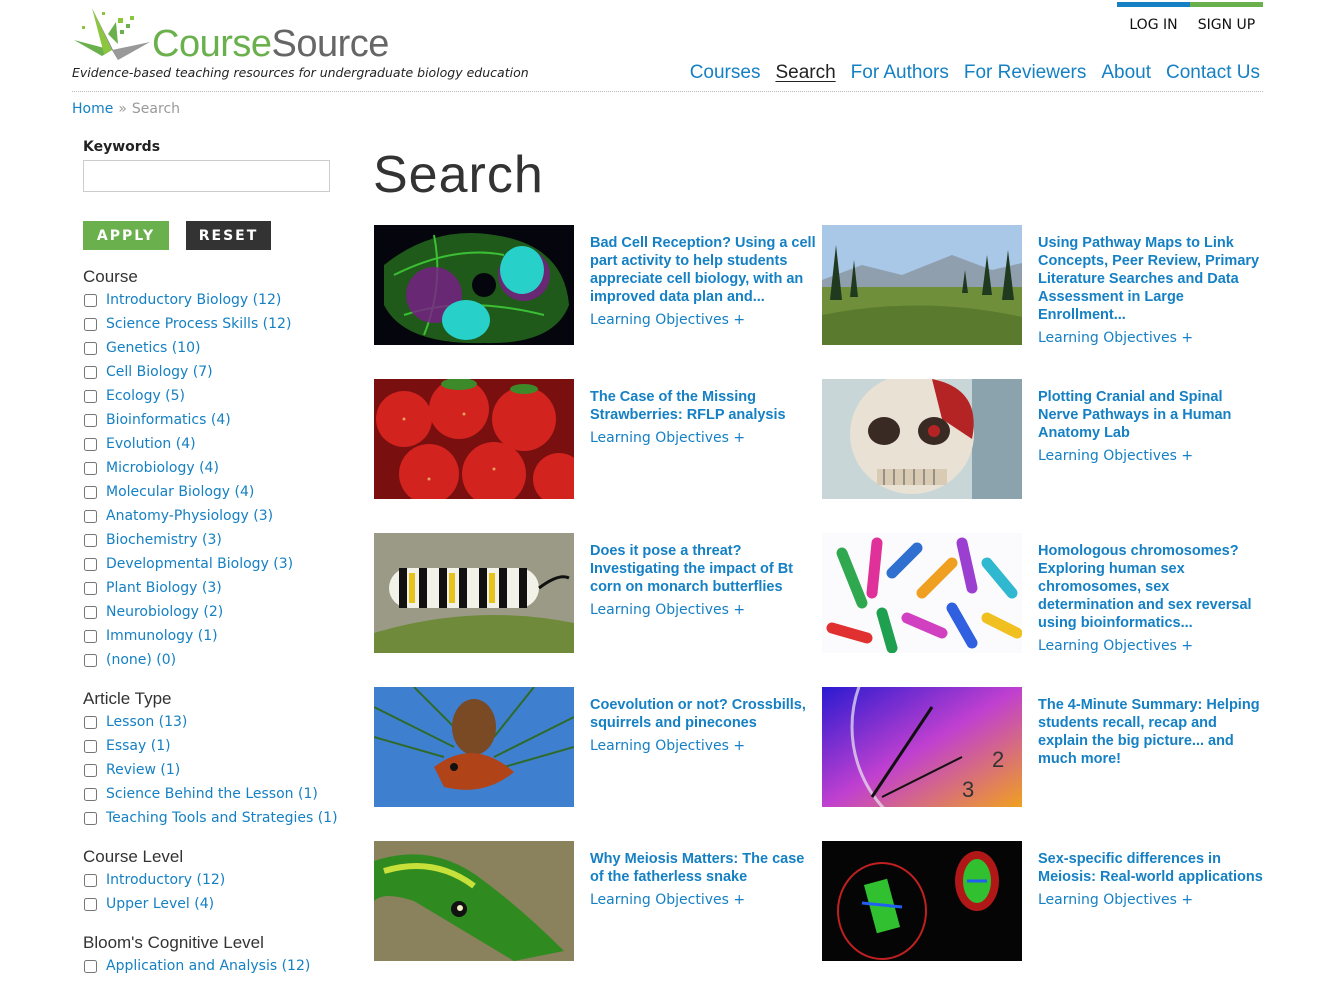 This screenshot has height=989, width=1335. What do you see at coordinates (189, 516) in the screenshot?
I see `facet-option-label: Anatomy-Physiology (3)` at bounding box center [189, 516].